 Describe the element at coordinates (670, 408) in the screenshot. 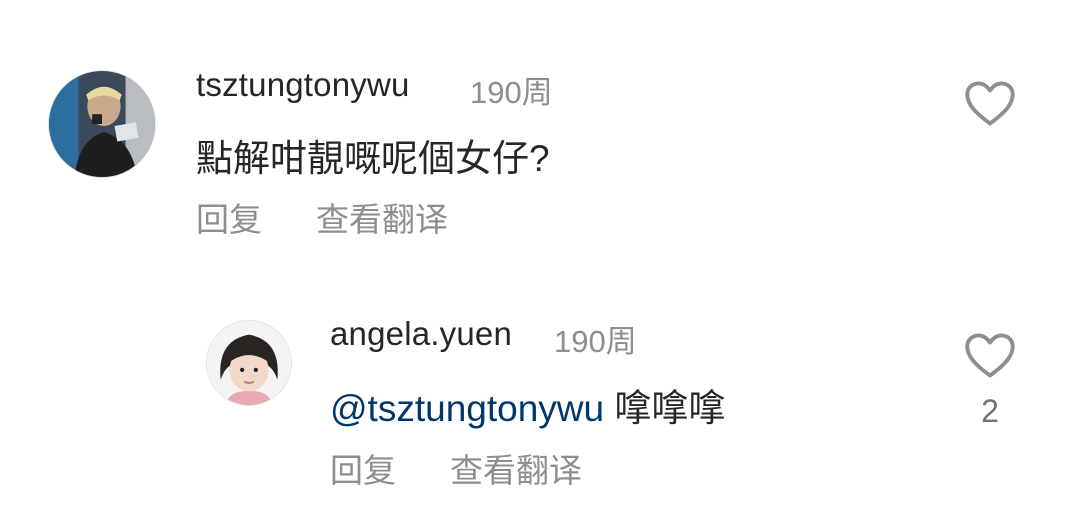

I see `reply-body: 嗱嗱嗱` at that location.